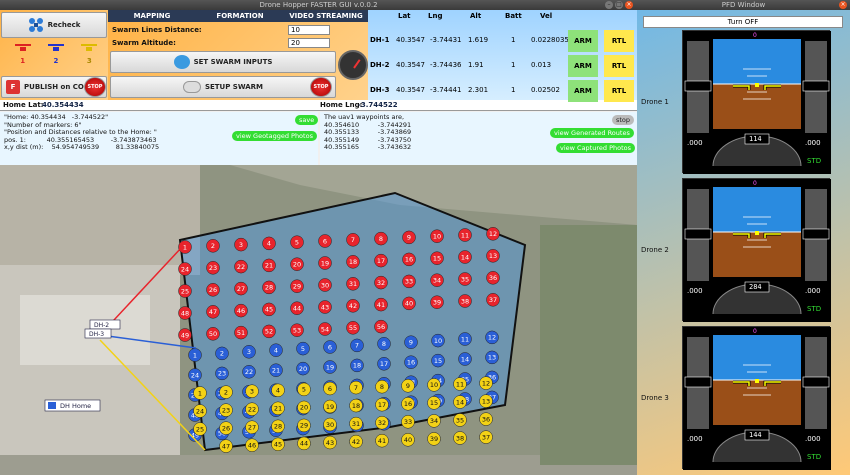  I want to click on drone-icon-2: 2, so click(56, 58).